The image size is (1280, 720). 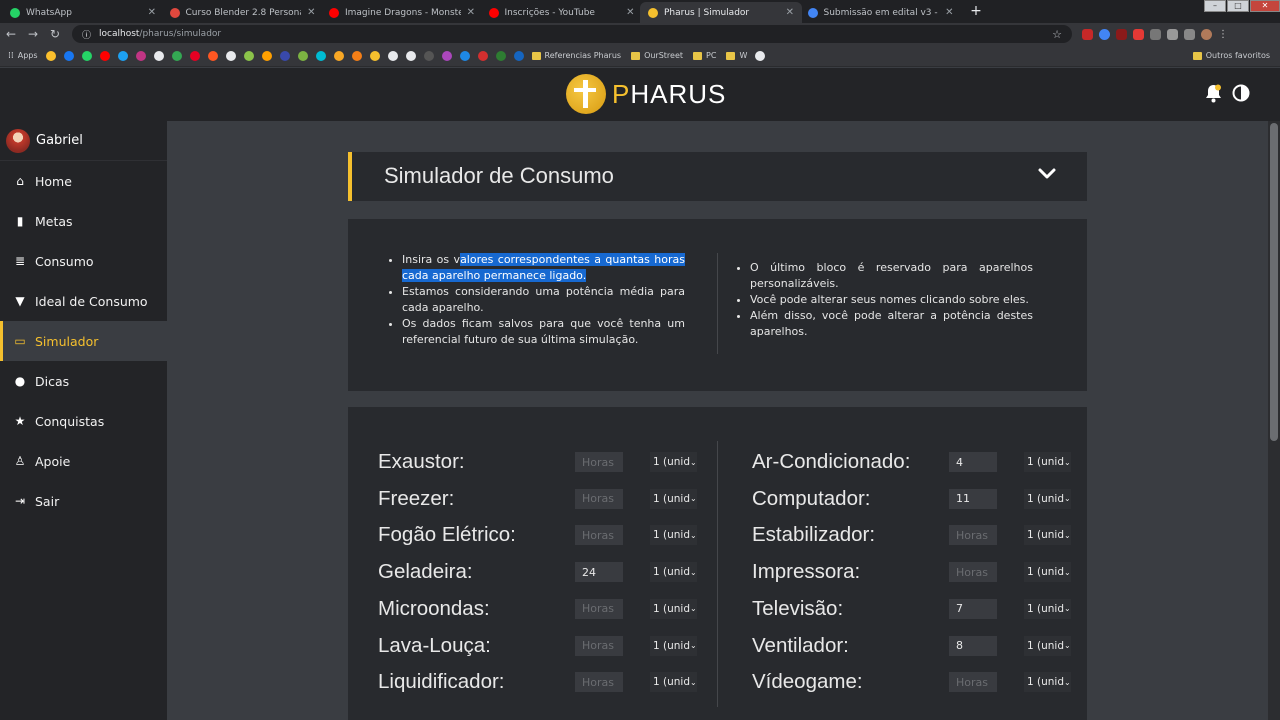 What do you see at coordinates (68, 55) in the screenshot?
I see `facebook-icon` at bounding box center [68, 55].